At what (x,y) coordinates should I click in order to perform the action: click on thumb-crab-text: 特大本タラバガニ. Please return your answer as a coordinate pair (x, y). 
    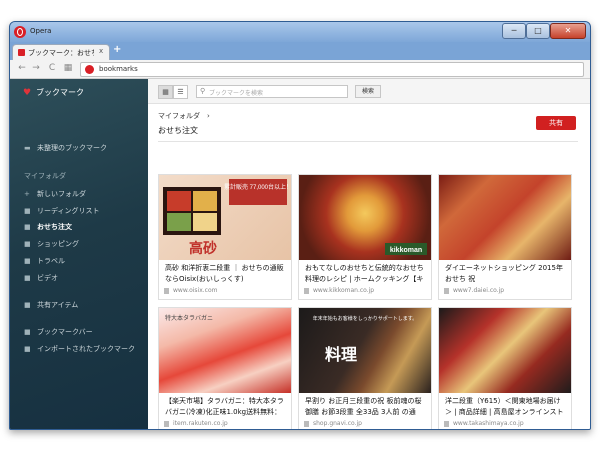
    Looking at the image, I should click on (189, 318).